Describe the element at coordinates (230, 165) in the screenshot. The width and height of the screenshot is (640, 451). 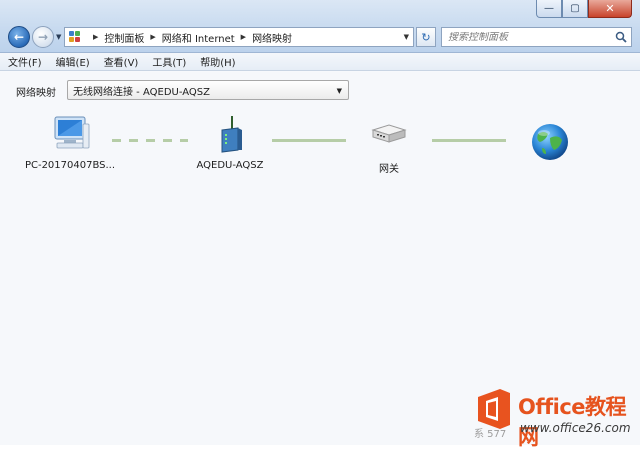
I see `router-node-label: AQEDU-AQSZ` at that location.